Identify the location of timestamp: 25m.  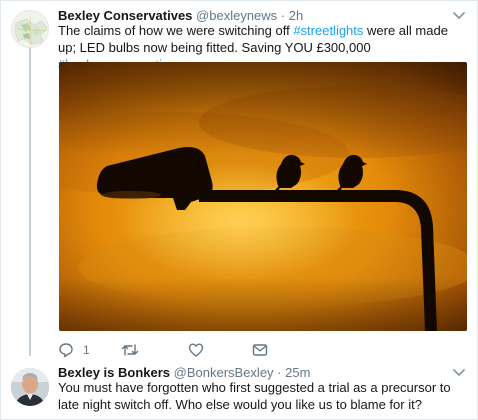
(297, 372).